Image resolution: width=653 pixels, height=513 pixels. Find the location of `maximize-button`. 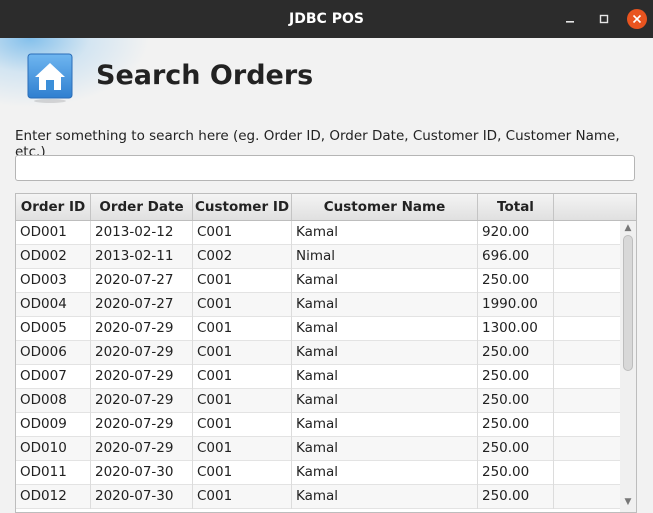

maximize-button is located at coordinates (604, 19).